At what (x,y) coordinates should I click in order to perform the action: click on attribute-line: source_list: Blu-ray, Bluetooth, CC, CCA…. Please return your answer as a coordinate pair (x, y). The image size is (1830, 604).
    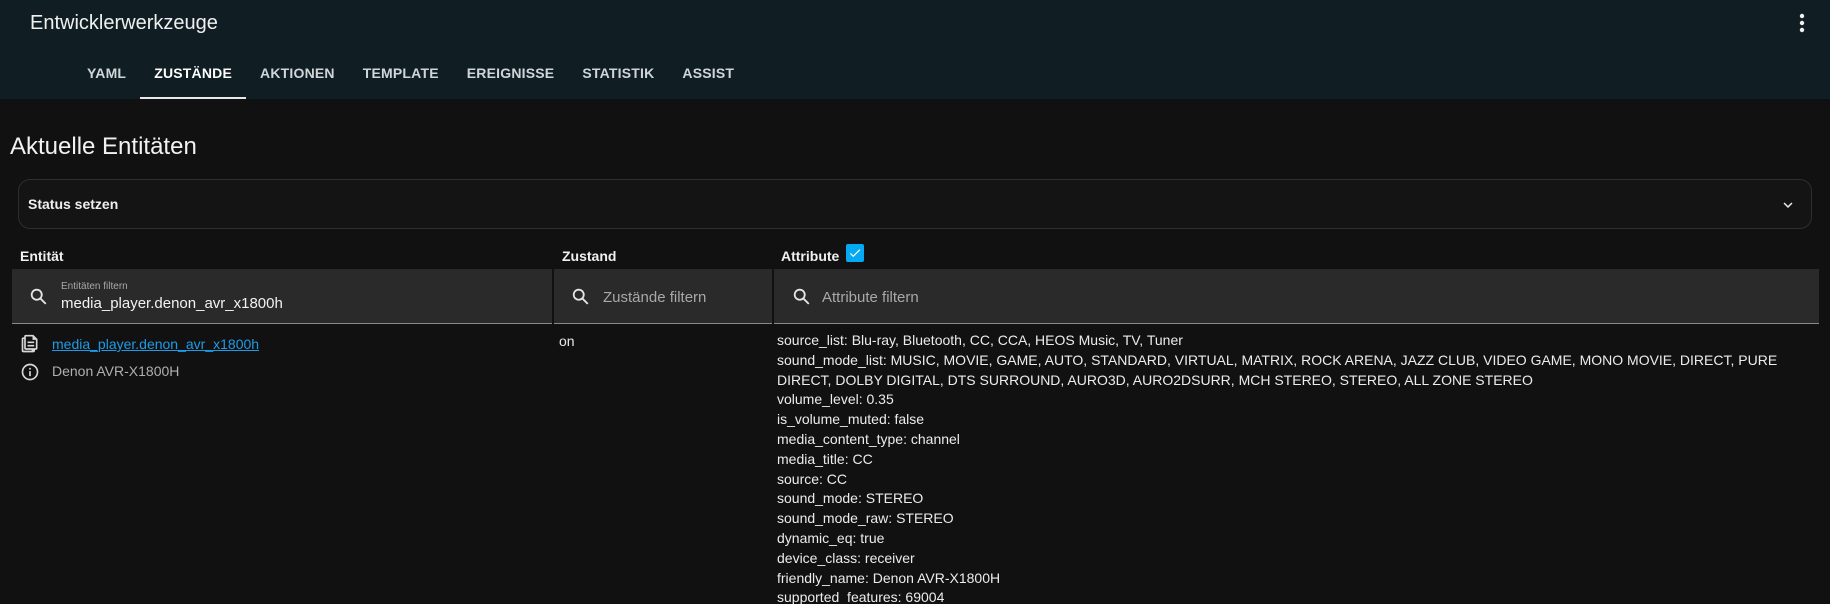
    Looking at the image, I should click on (980, 340).